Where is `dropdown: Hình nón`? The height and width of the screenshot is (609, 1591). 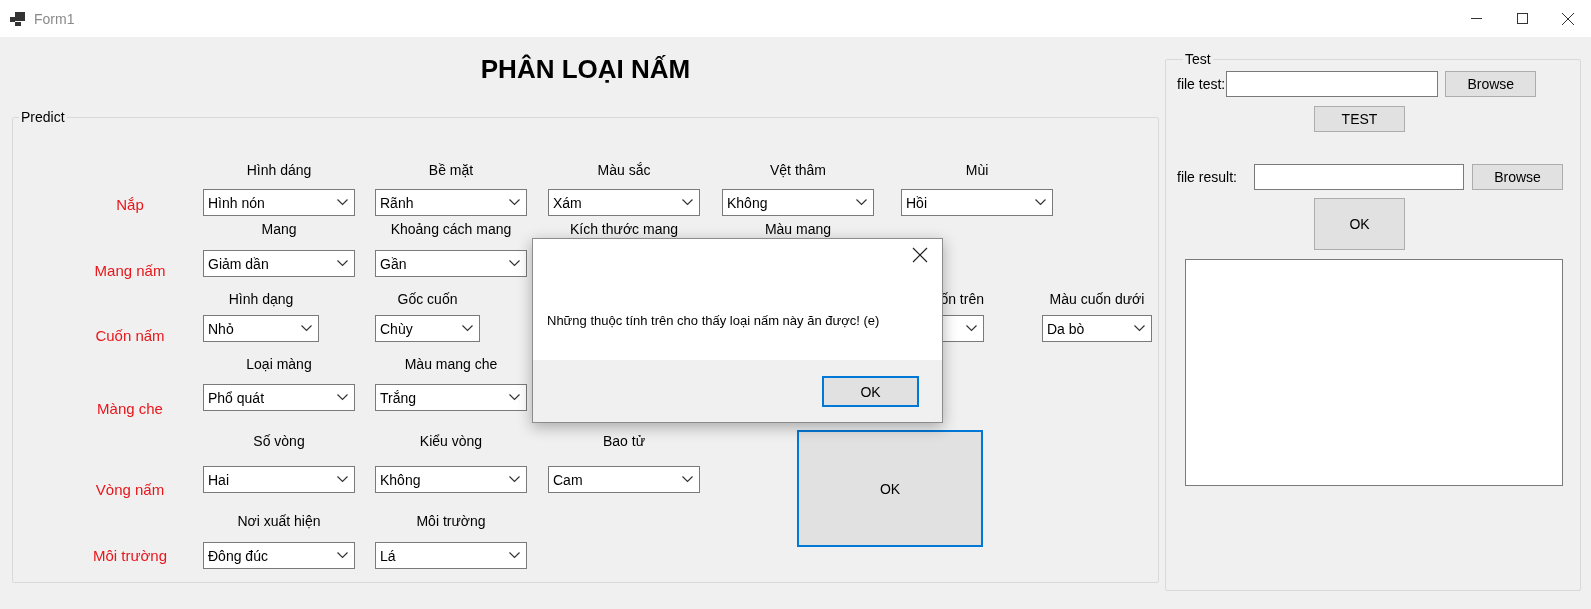
dropdown: Hình nón is located at coordinates (279, 202).